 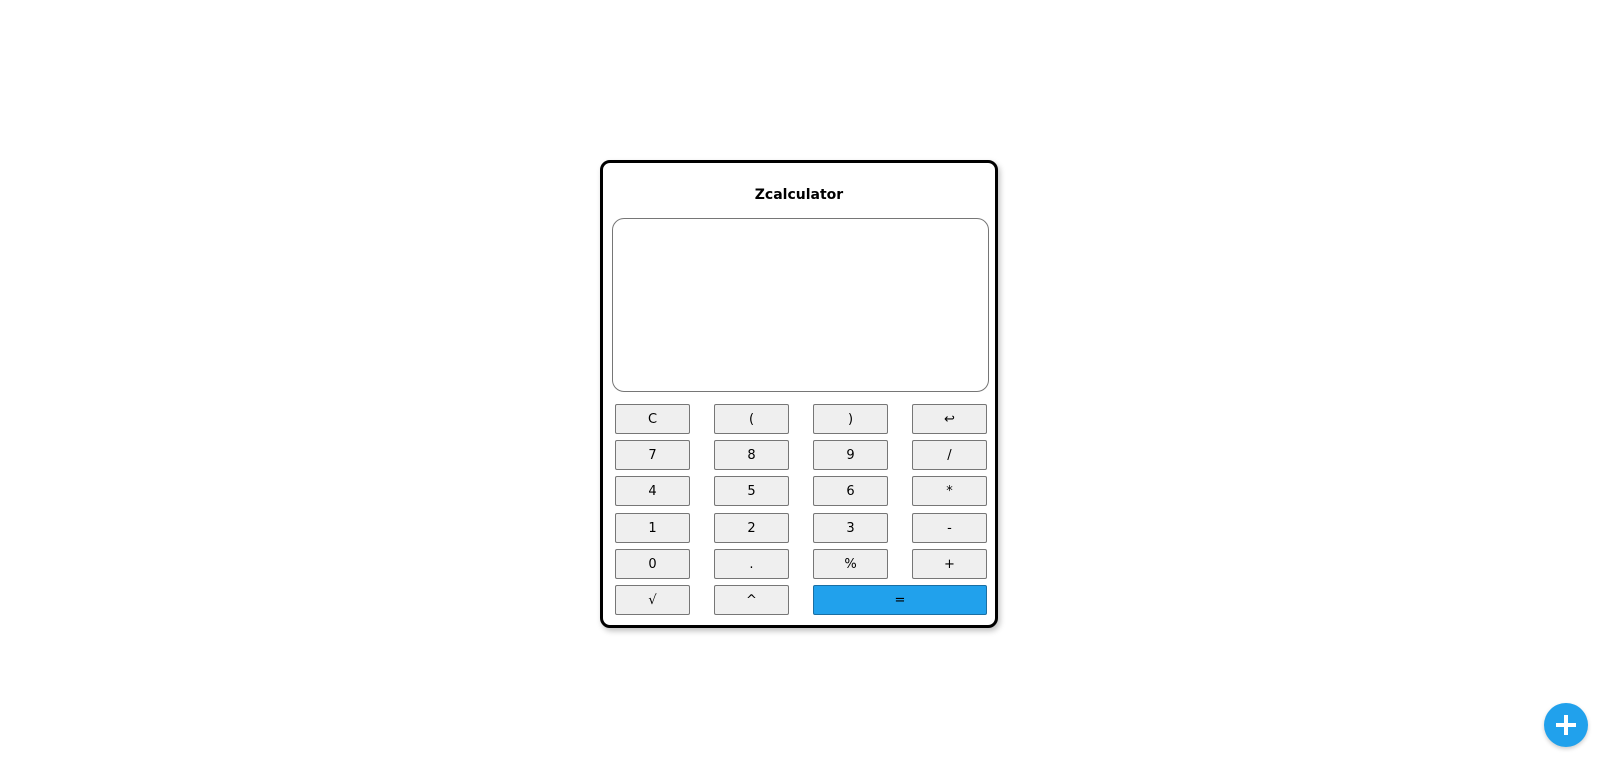 What do you see at coordinates (850, 419) in the screenshot?
I see `close-paren-button: )` at bounding box center [850, 419].